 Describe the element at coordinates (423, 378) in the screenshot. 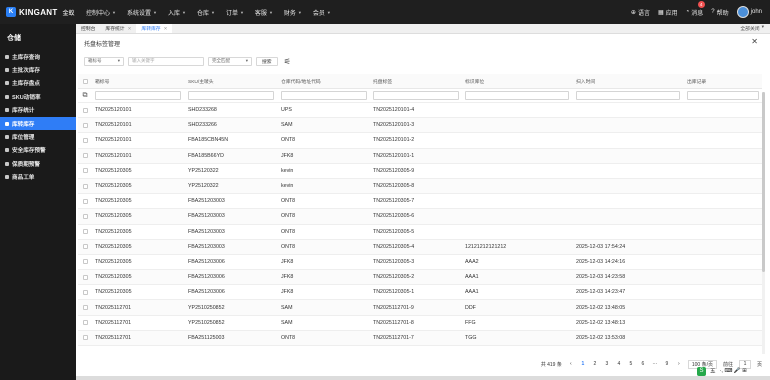

I see `horizontal-scrollbar` at that location.